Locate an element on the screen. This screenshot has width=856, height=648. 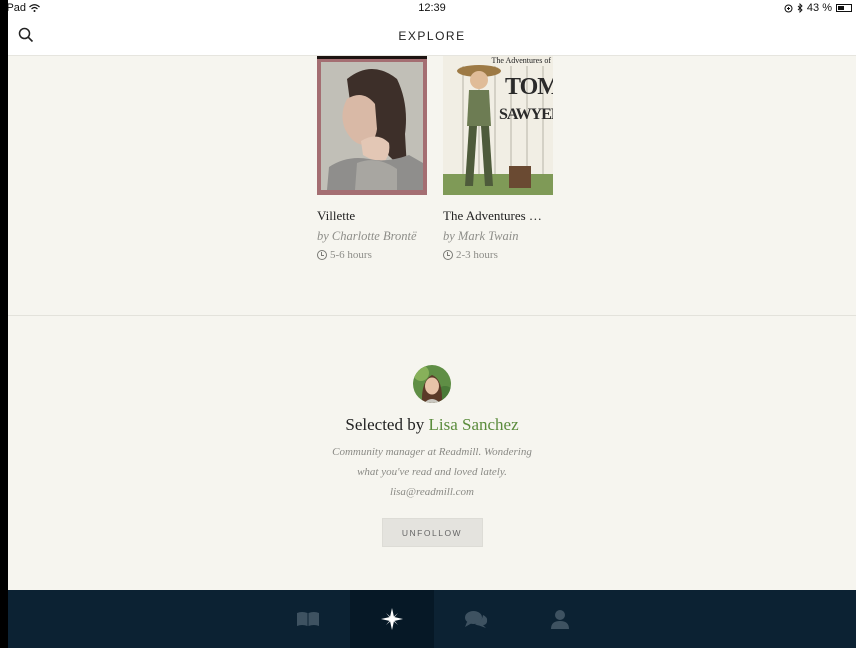
curator-heading: Selected by Lisa Sanchez is located at coordinates (432, 425).